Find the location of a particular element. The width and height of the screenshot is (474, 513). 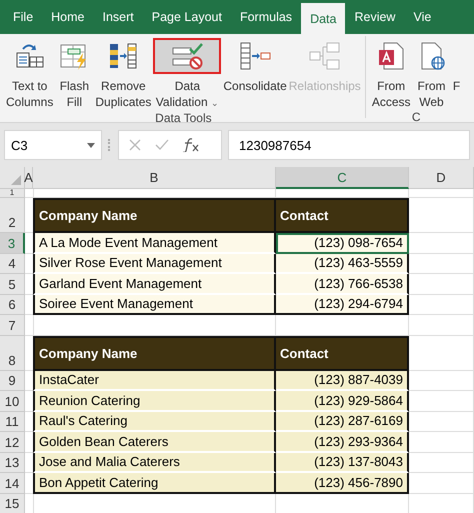

table-cell: Golden Bean Caterers is located at coordinates (154, 442).